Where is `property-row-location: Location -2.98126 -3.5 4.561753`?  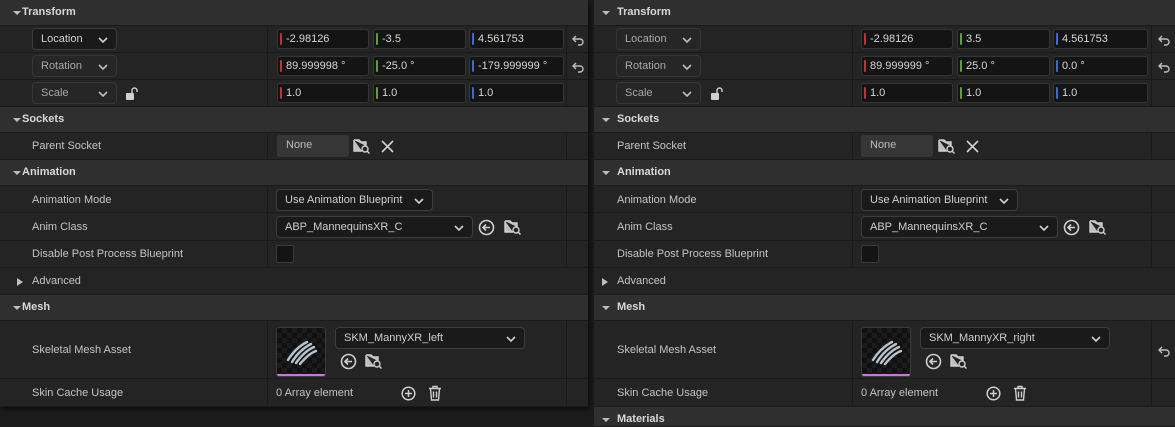
property-row-location: Location -2.98126 -3.5 4.561753 is located at coordinates (294, 39).